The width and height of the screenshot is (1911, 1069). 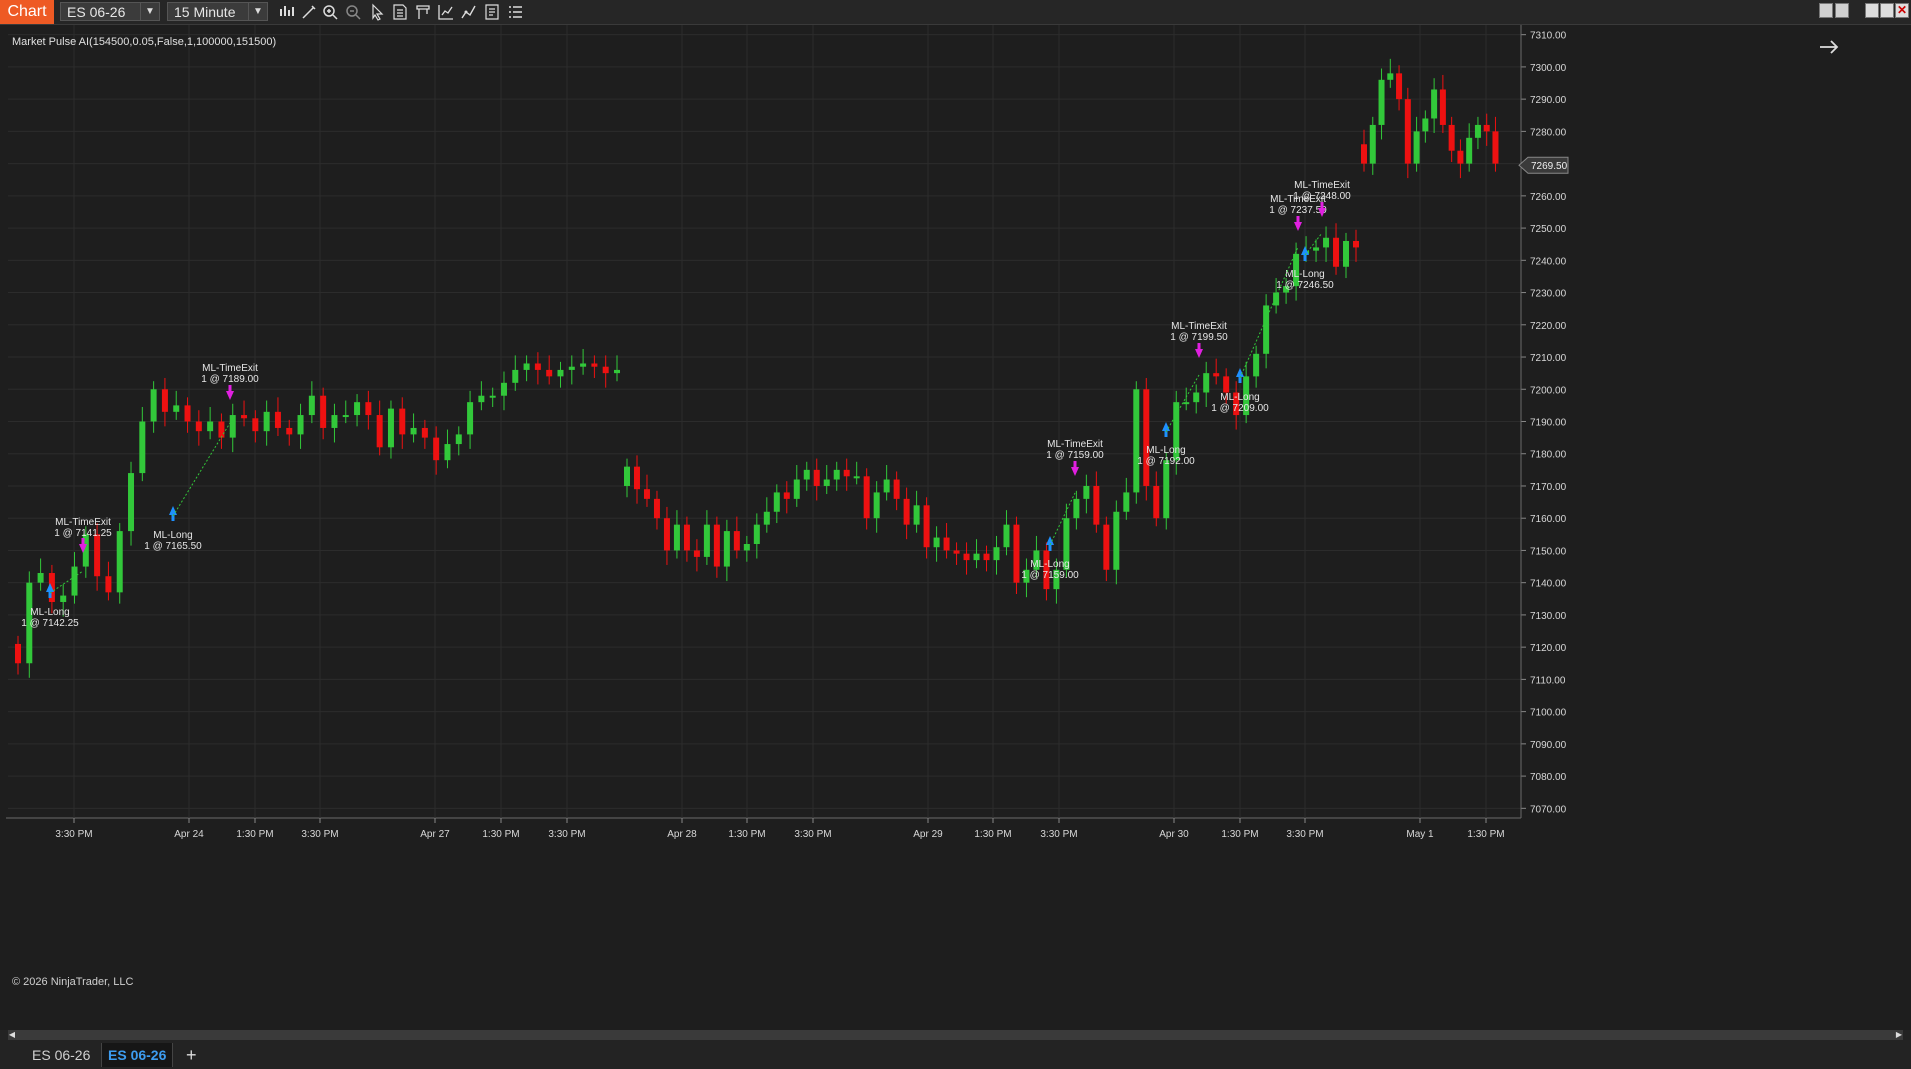 I want to click on restore-button, so click(x=1842, y=10).